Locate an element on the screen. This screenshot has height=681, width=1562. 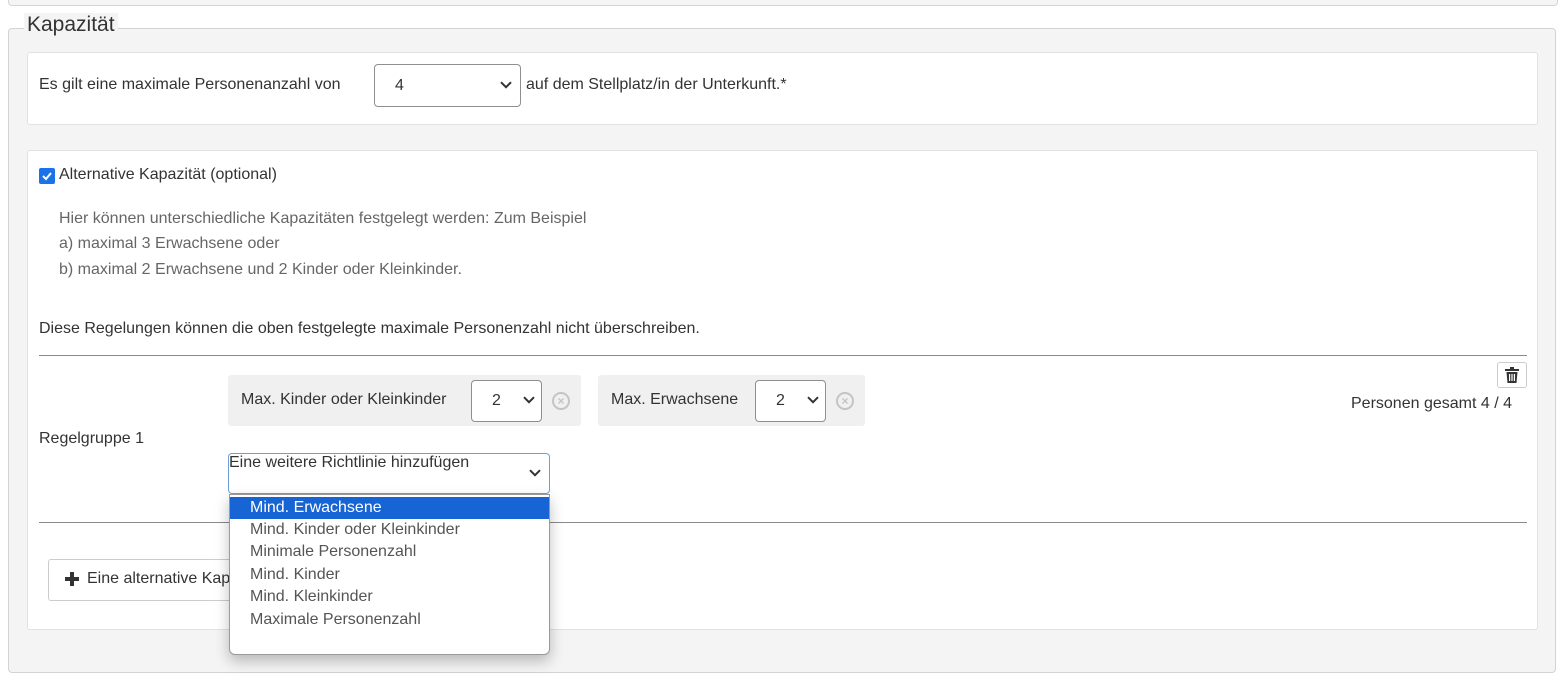
rule-label: Max. Kinder oder Kleinkinder is located at coordinates (344, 399).